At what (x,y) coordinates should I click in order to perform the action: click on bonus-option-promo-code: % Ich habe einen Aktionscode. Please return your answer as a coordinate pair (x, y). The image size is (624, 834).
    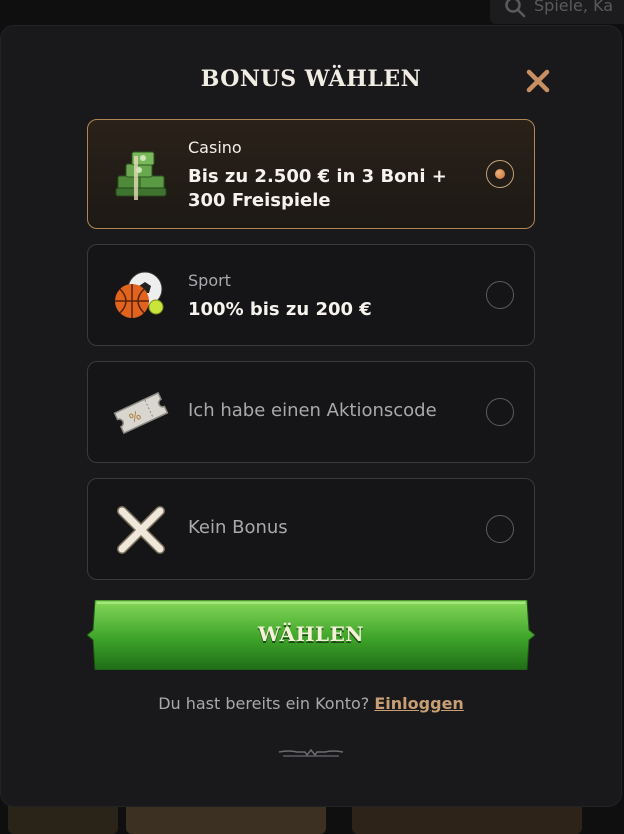
    Looking at the image, I should click on (311, 412).